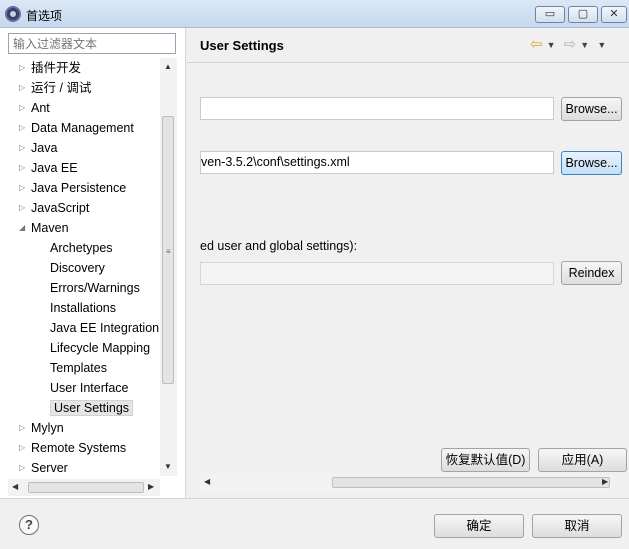 The height and width of the screenshot is (549, 629). I want to click on tree-item: ▷ JavaScript, so click(54, 208).